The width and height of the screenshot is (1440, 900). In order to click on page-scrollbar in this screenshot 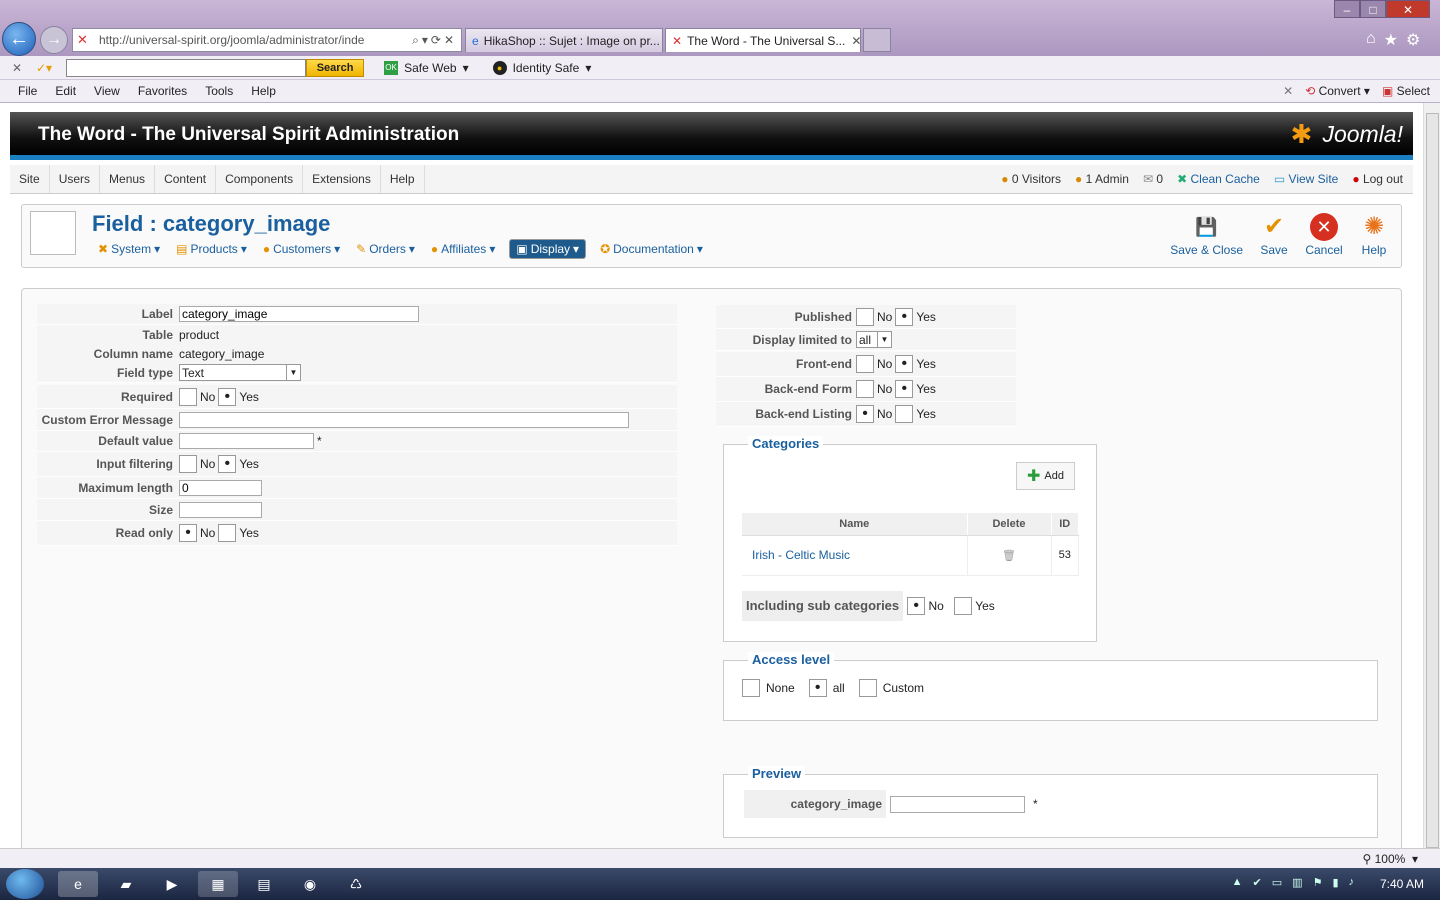, I will do `click(1431, 475)`.